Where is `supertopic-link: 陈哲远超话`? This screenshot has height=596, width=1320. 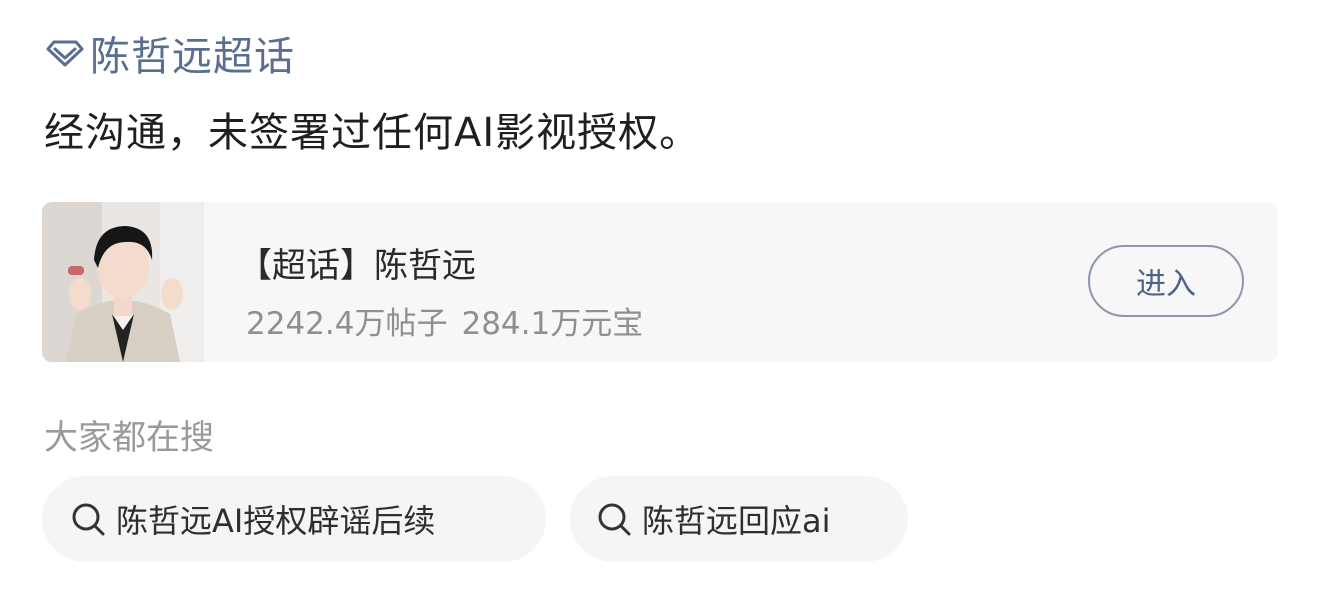 supertopic-link: 陈哲远超话 is located at coordinates (169, 54).